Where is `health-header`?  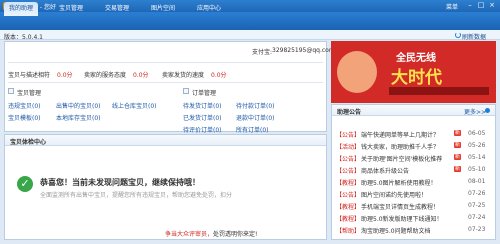 health-header is located at coordinates (165, 140).